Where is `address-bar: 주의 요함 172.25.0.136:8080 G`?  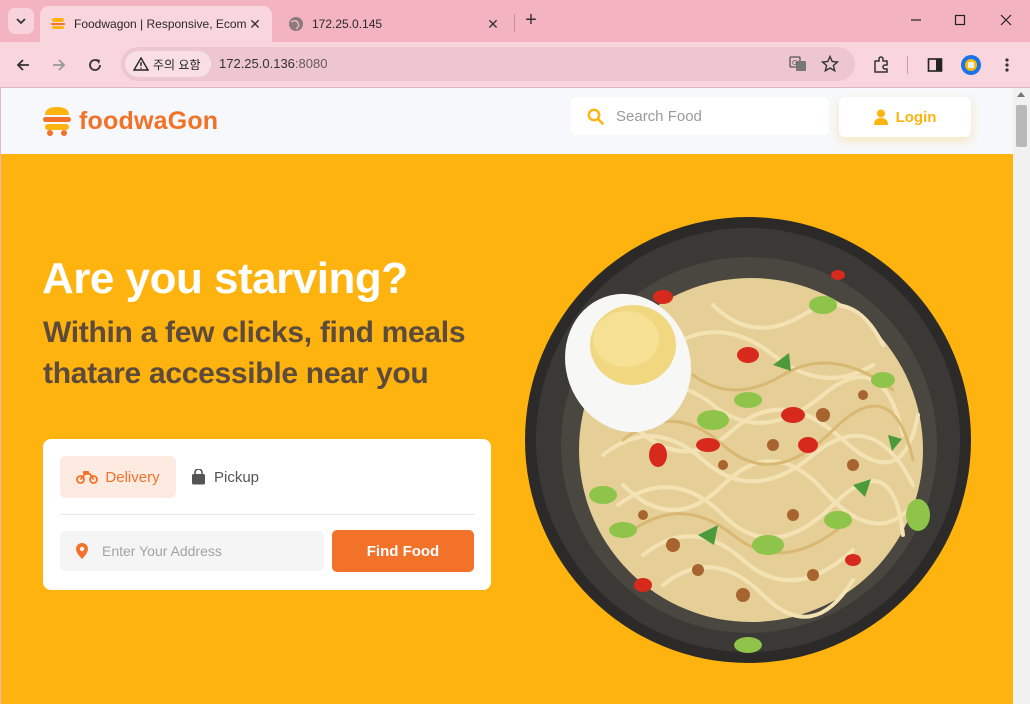
address-bar: 주의 요함 172.25.0.136:8080 G is located at coordinates (488, 64).